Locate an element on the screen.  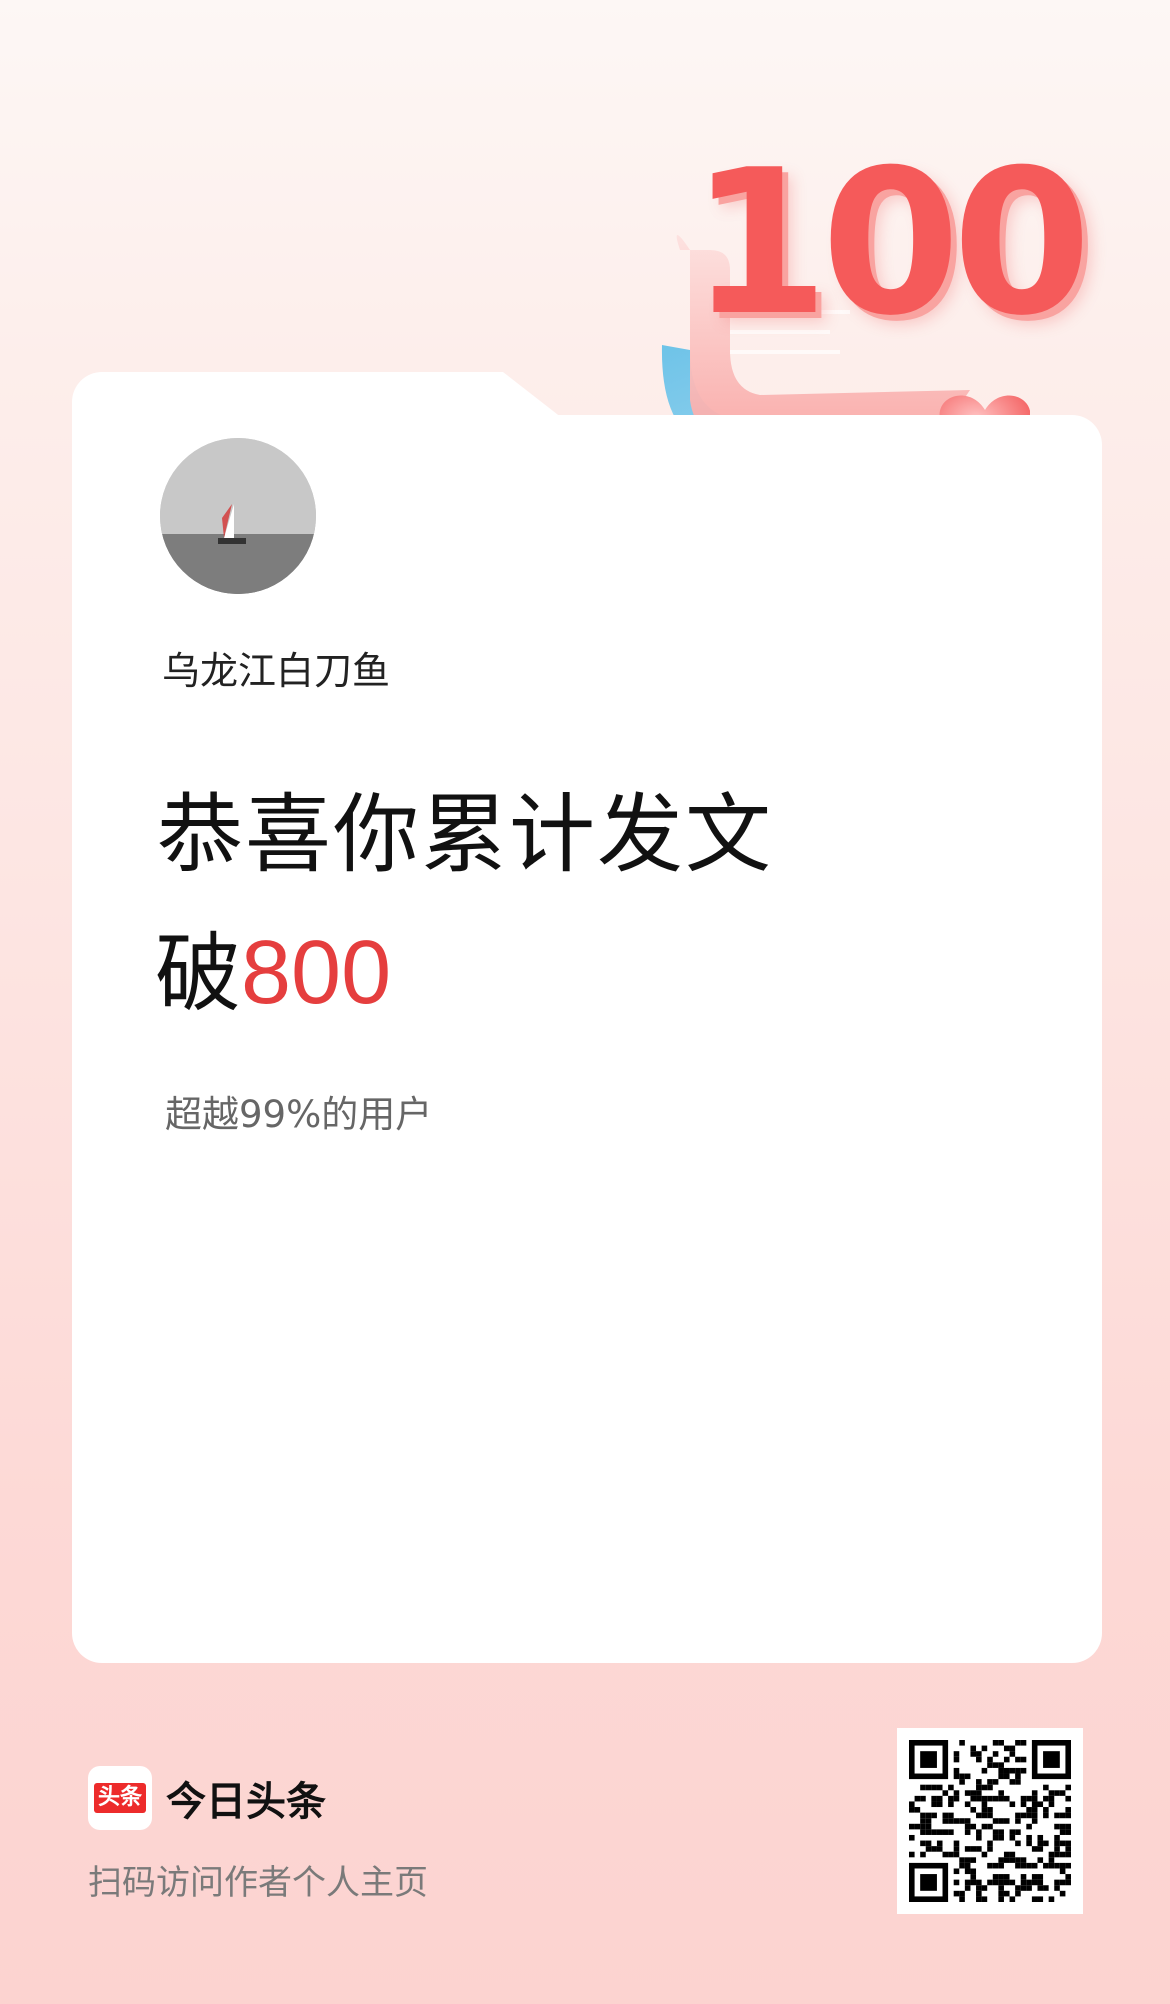
toutiao-logo-icon: 头条 is located at coordinates (120, 1798).